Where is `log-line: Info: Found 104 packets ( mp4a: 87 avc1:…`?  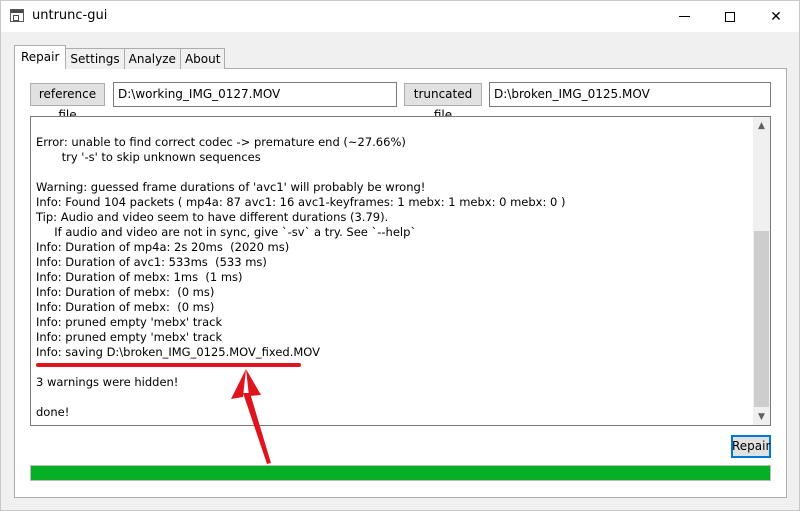 log-line: Info: Found 104 packets ( mp4a: 87 avc1:… is located at coordinates (301, 202).